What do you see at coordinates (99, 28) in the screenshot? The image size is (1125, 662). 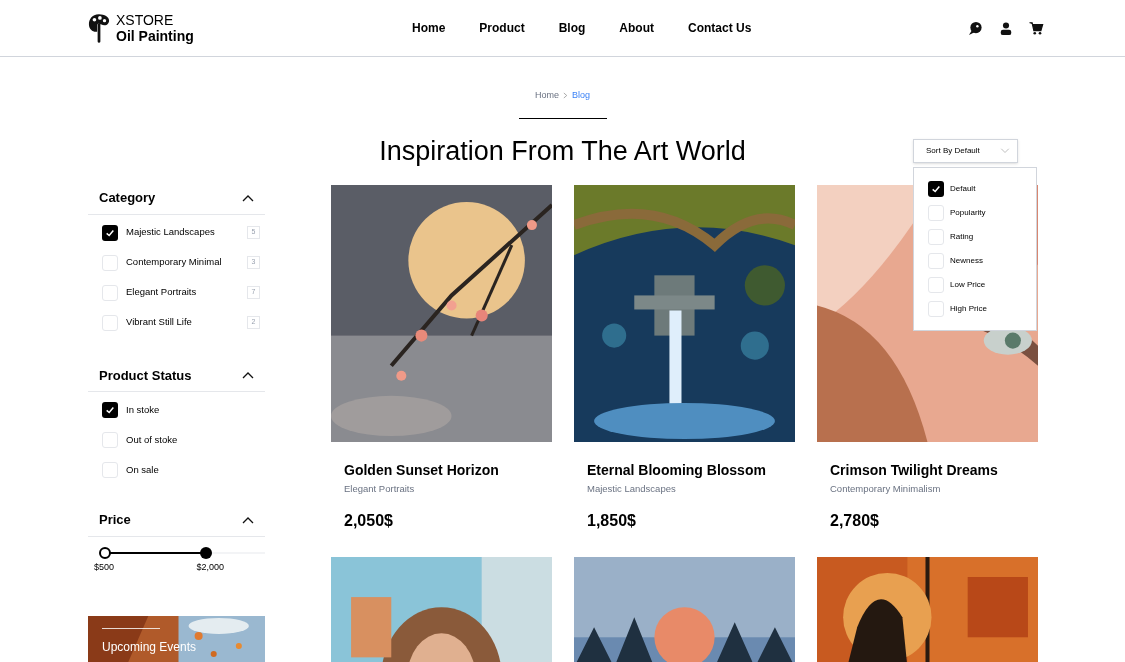 I see `palette-brush-icon` at bounding box center [99, 28].